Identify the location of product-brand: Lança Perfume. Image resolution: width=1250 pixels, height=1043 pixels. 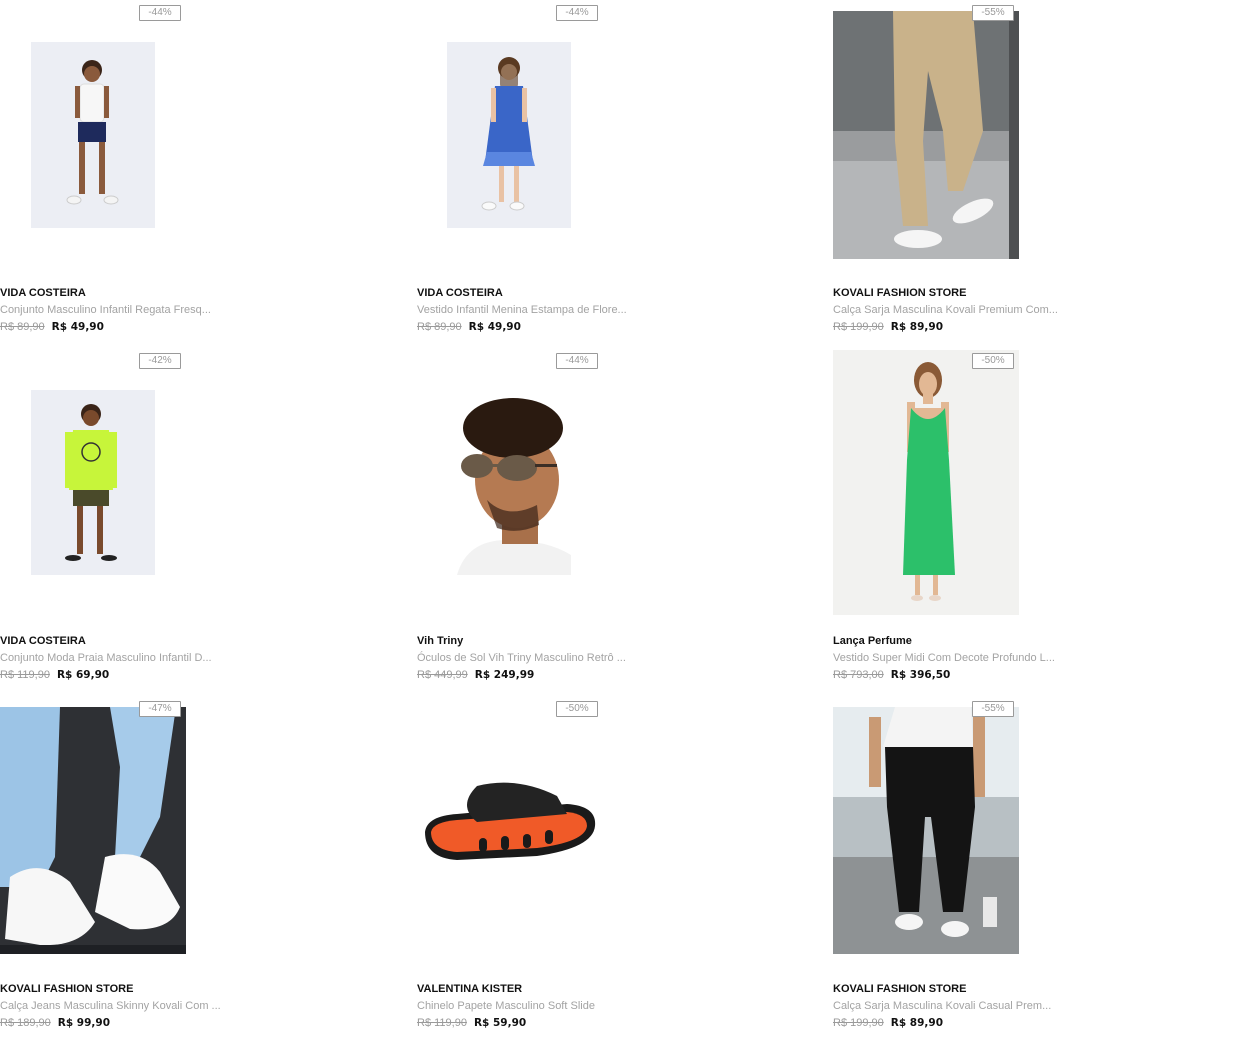
(872, 641).